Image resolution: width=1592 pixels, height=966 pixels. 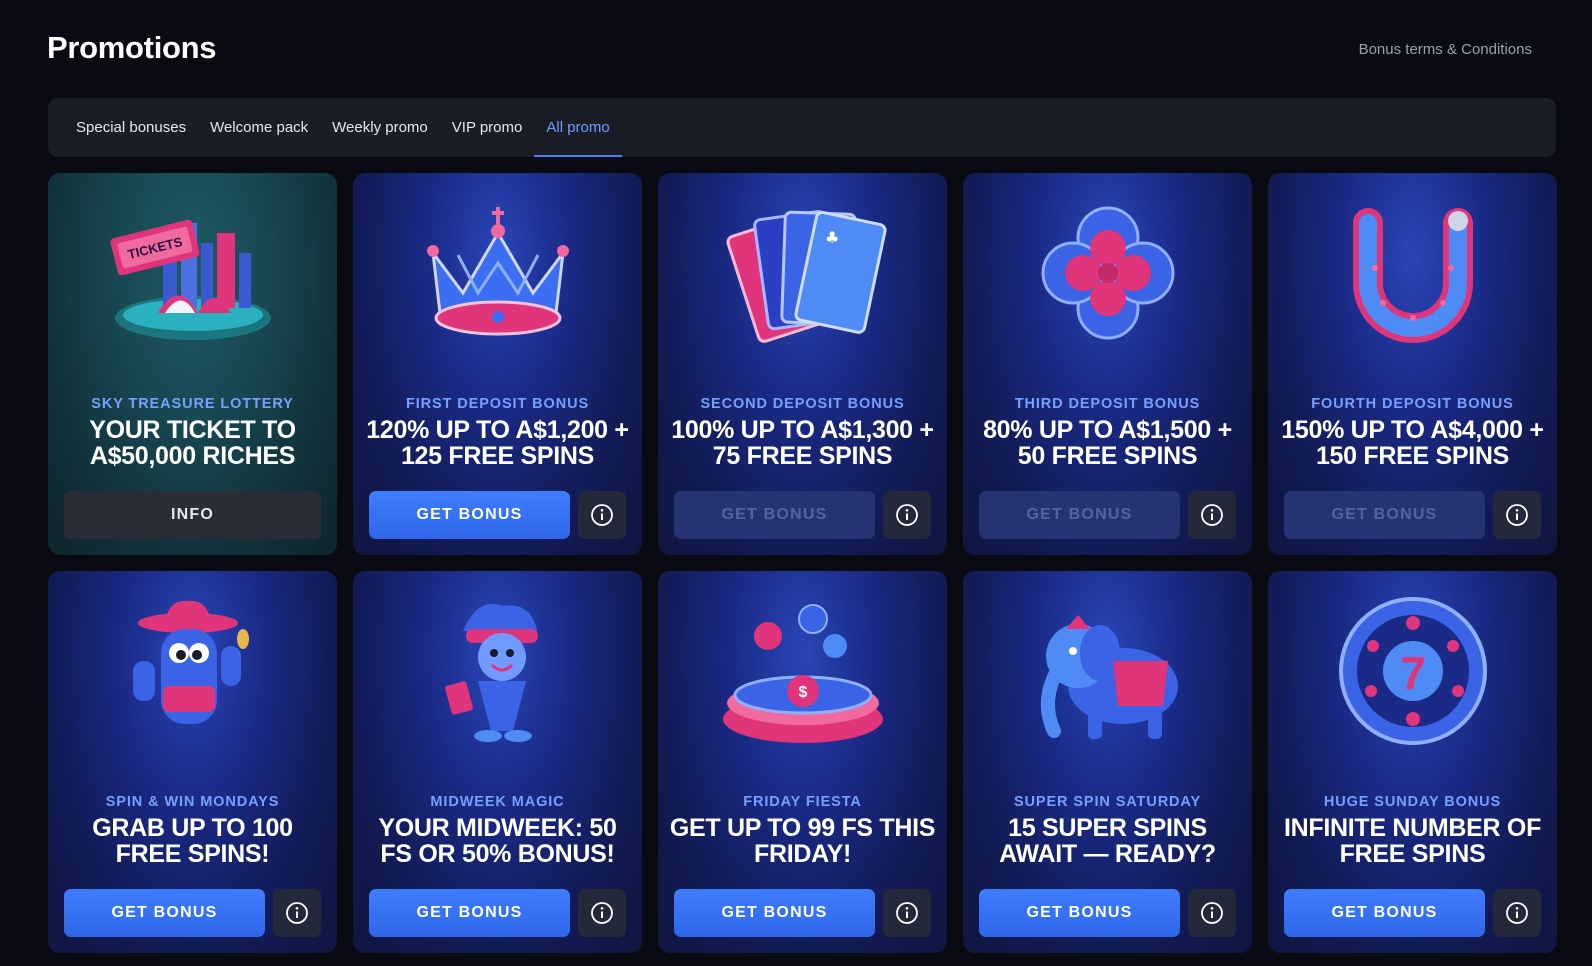 What do you see at coordinates (1107, 802) in the screenshot?
I see `promo-eyebrow: SUPER SPIN SATURDAY` at bounding box center [1107, 802].